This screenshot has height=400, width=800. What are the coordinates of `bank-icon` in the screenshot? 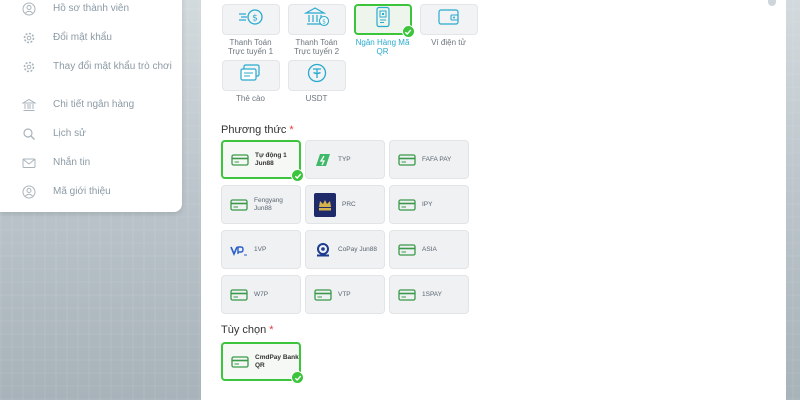 It's located at (29, 105).